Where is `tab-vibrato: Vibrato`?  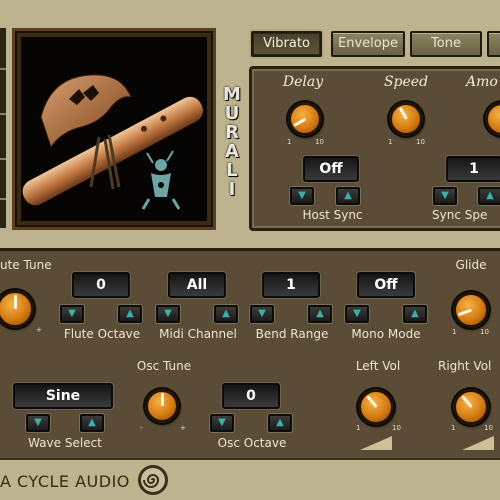 tab-vibrato: Vibrato is located at coordinates (286, 44).